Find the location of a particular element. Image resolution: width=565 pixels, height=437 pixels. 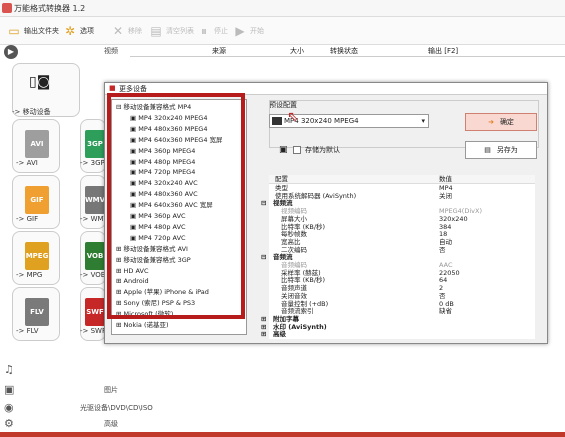

flv-label: -> FLV is located at coordinates (27, 331).